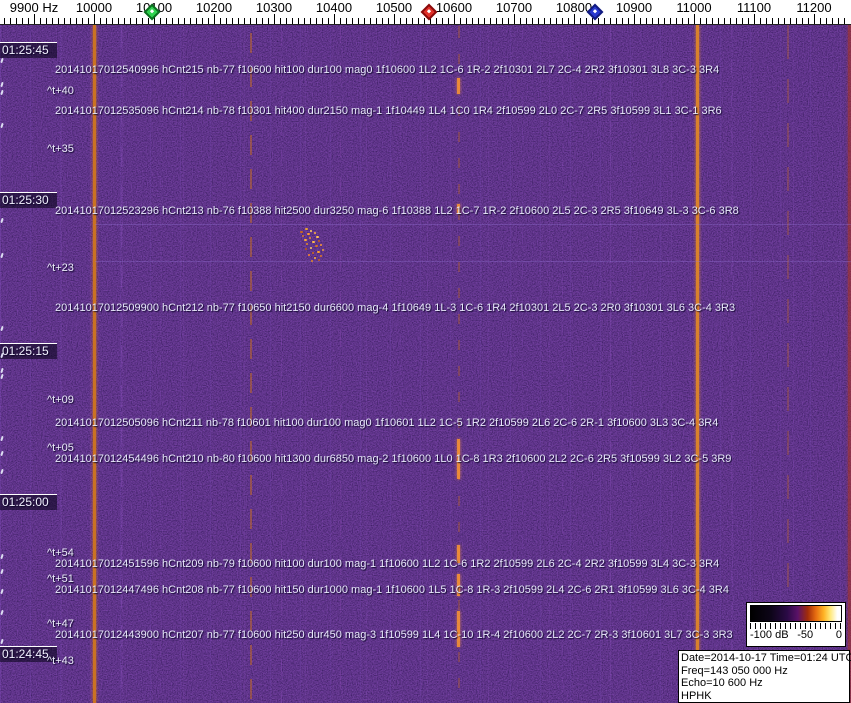 This screenshot has width=851, height=703. What do you see at coordinates (694, 7) in the screenshot?
I see `freq-label: 11000` at bounding box center [694, 7].